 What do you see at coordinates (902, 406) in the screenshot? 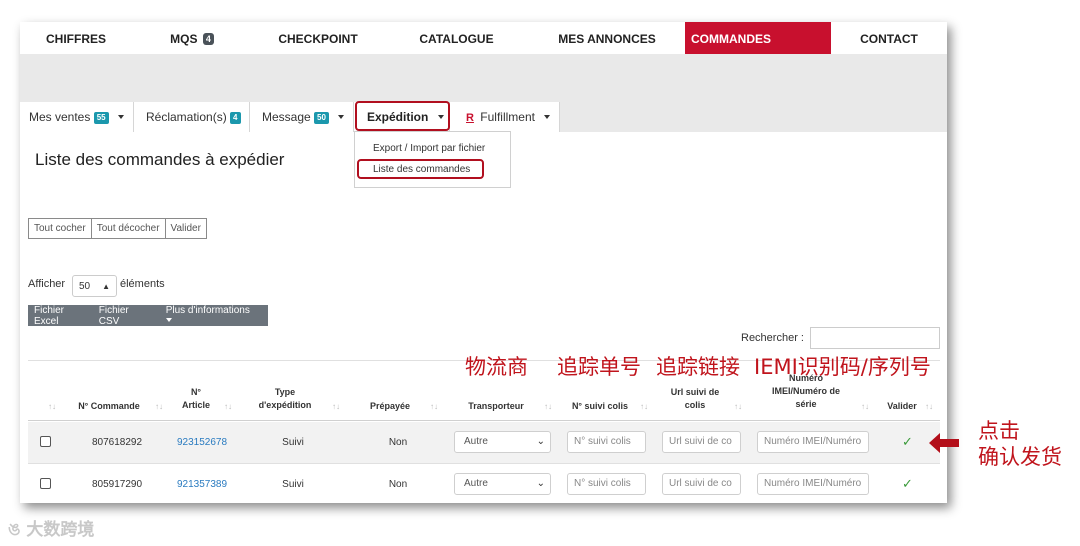
I see `header-valider: Valider` at bounding box center [902, 406].